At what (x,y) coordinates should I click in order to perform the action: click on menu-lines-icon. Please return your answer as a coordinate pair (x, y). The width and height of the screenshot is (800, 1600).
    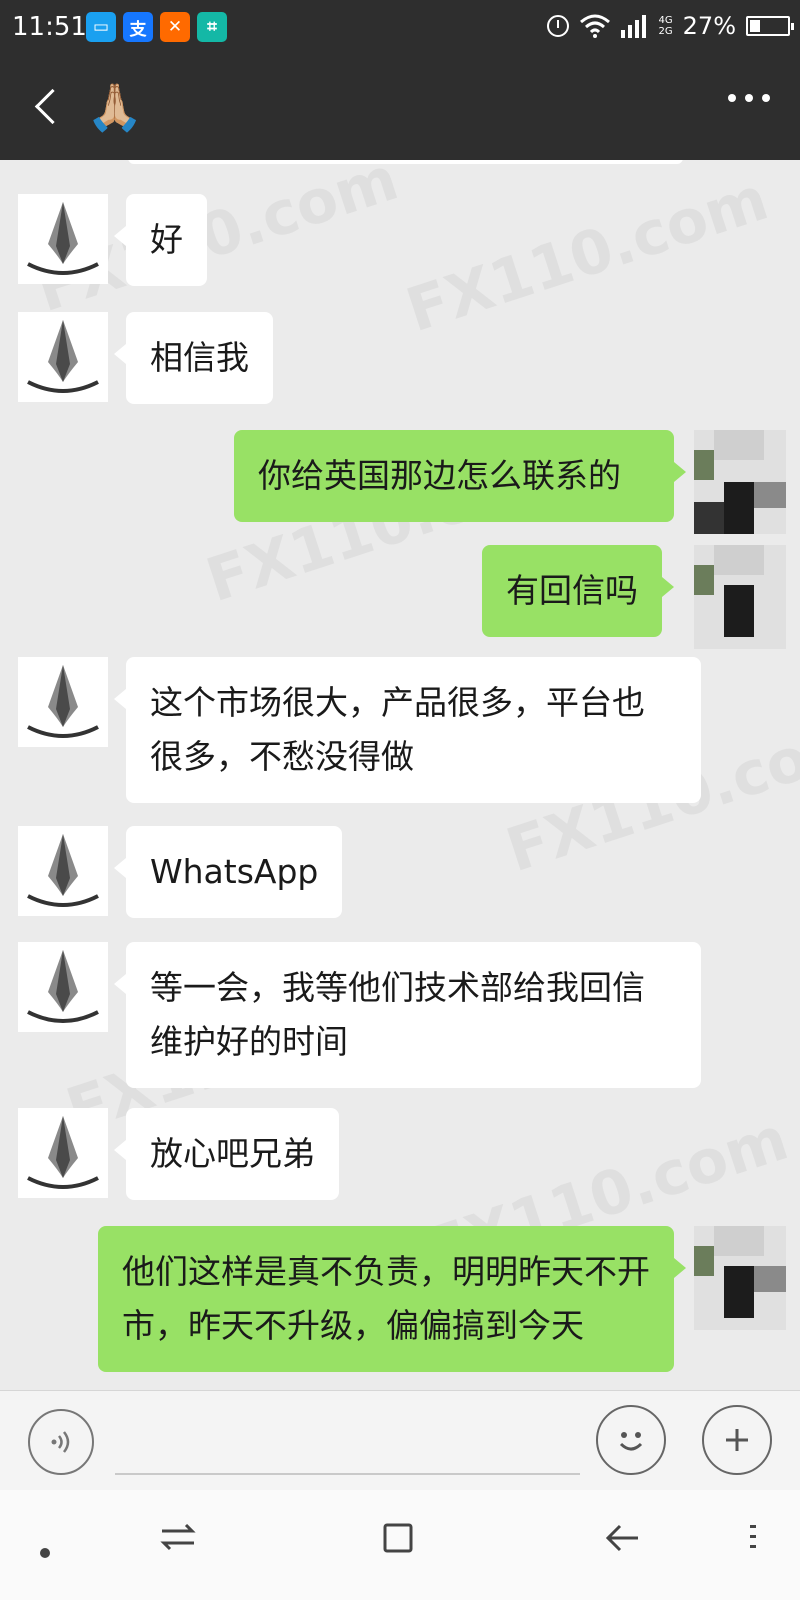
    Looking at the image, I should click on (753, 1536).